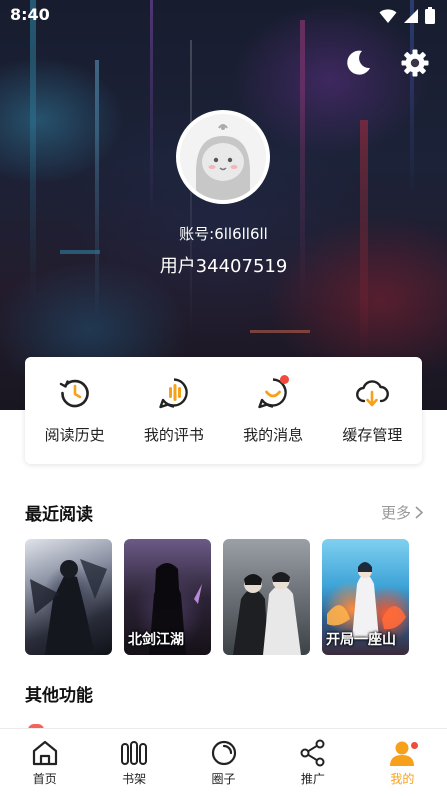 This screenshot has height=796, width=447. Describe the element at coordinates (419, 512) in the screenshot. I see `chevron-right-icon` at that location.